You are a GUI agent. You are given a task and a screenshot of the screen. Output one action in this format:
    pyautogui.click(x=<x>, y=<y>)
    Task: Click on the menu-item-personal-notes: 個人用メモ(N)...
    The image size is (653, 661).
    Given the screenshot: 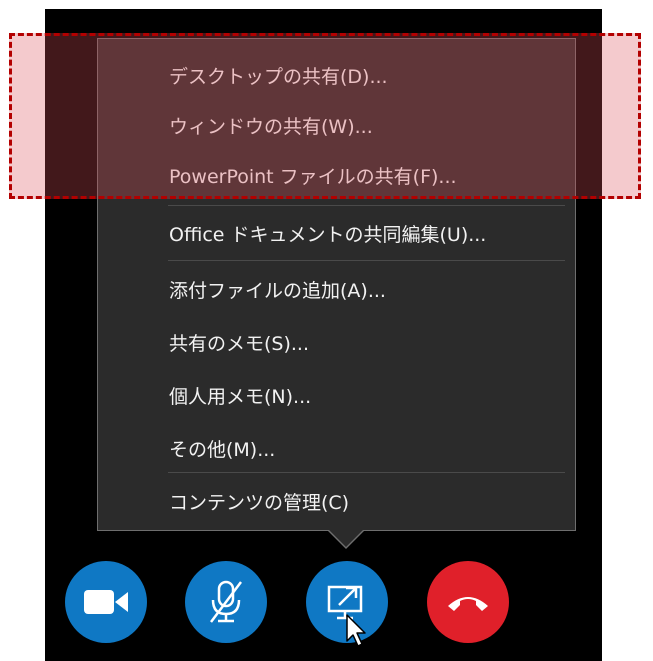 What is the action you would take?
    pyautogui.click(x=336, y=395)
    